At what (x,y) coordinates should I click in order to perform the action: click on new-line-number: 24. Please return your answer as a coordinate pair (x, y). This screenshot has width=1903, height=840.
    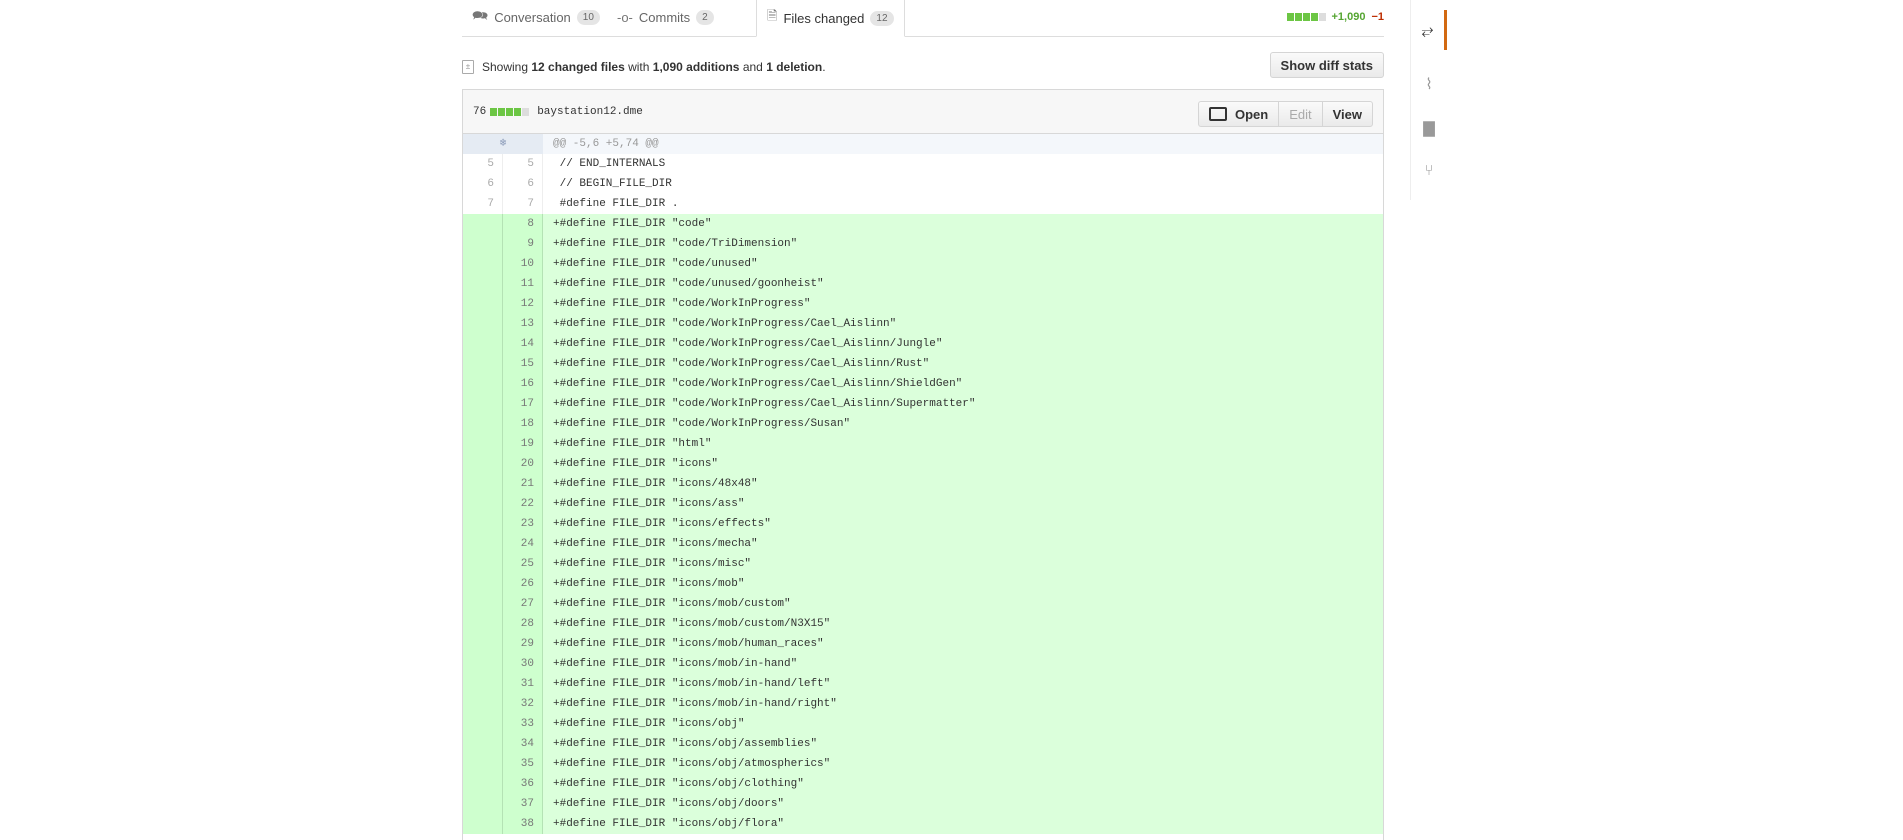
    Looking at the image, I should click on (523, 544).